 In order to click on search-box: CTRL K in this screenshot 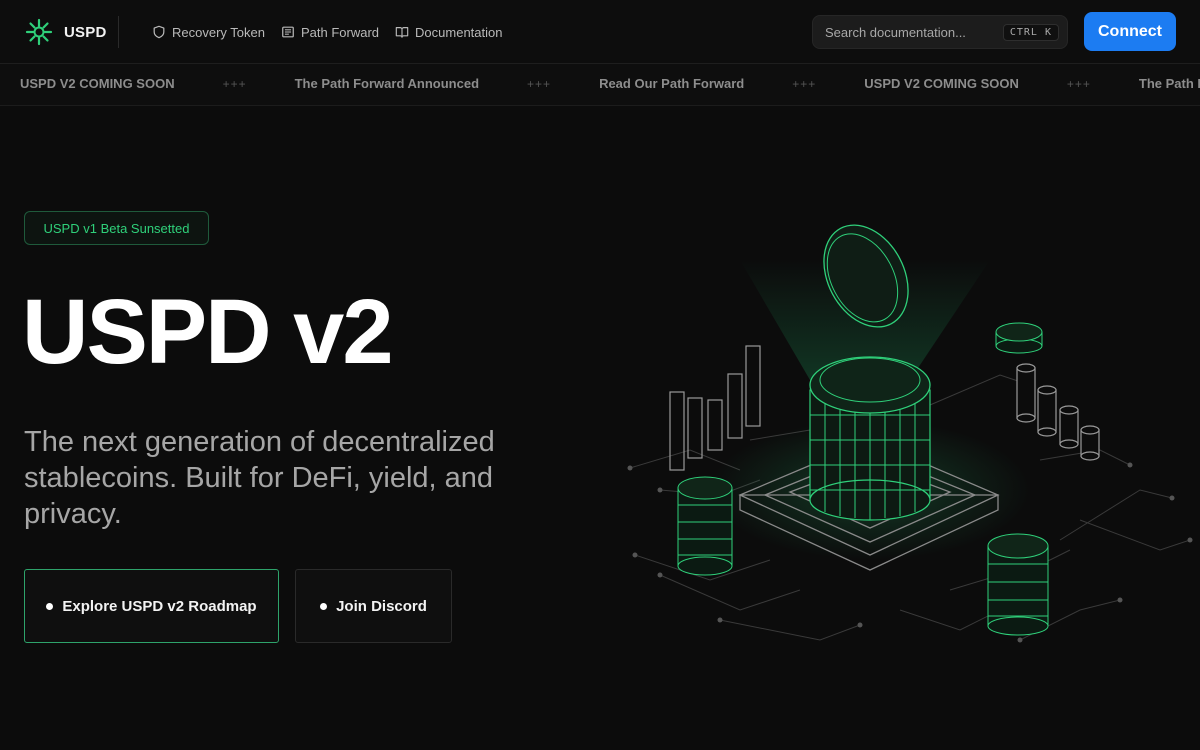, I will do `click(940, 32)`.